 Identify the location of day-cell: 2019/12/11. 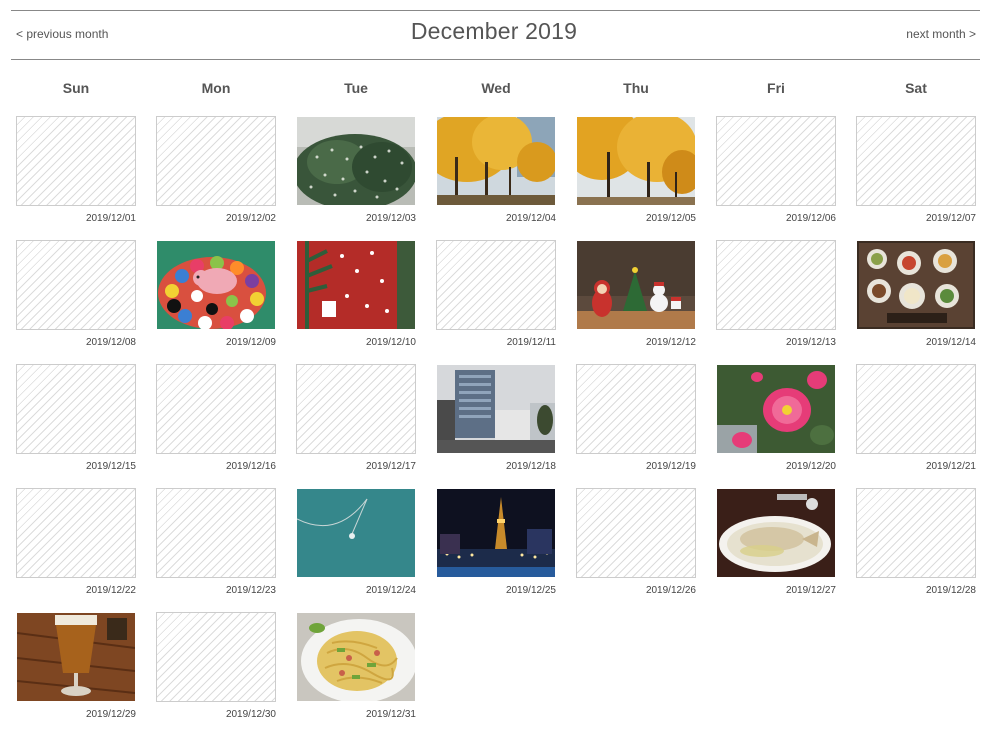
(496, 295).